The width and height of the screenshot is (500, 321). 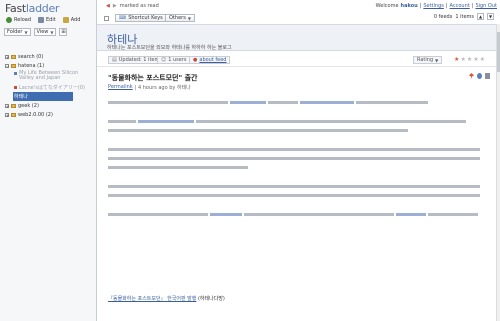 I want to click on edit-icon, so click(x=41, y=20).